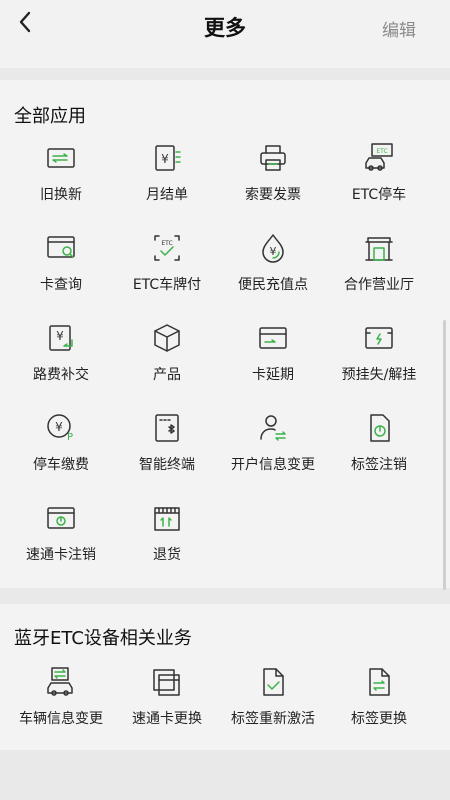 The image size is (450, 800). Describe the element at coordinates (61, 518) in the screenshot. I see `card-cancel-icon` at that location.